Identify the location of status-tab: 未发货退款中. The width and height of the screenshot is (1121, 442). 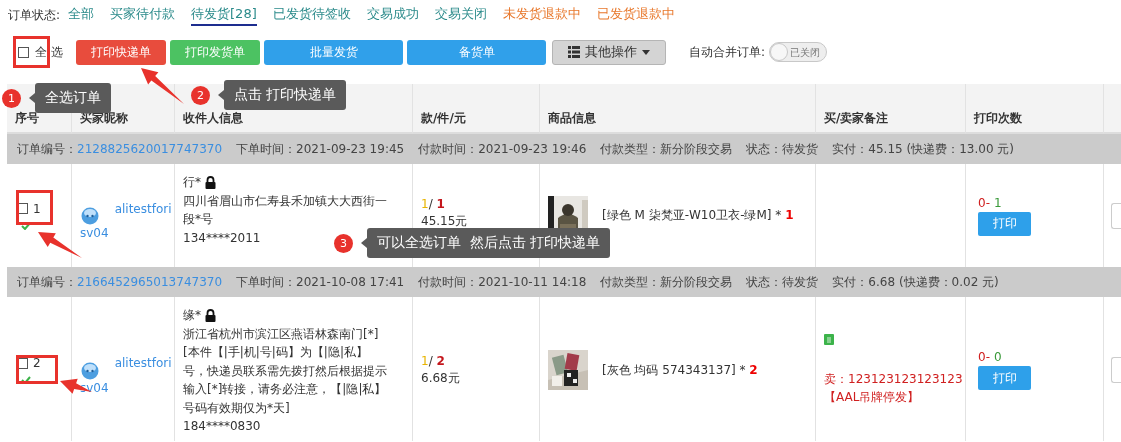
(541, 15).